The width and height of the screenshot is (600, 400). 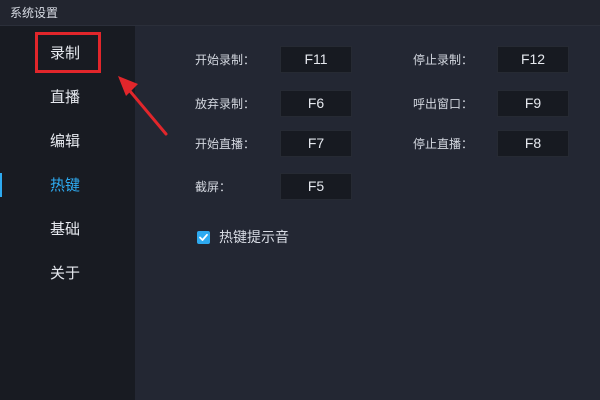 I want to click on stop-record-label: 停止录制：, so click(x=443, y=60).